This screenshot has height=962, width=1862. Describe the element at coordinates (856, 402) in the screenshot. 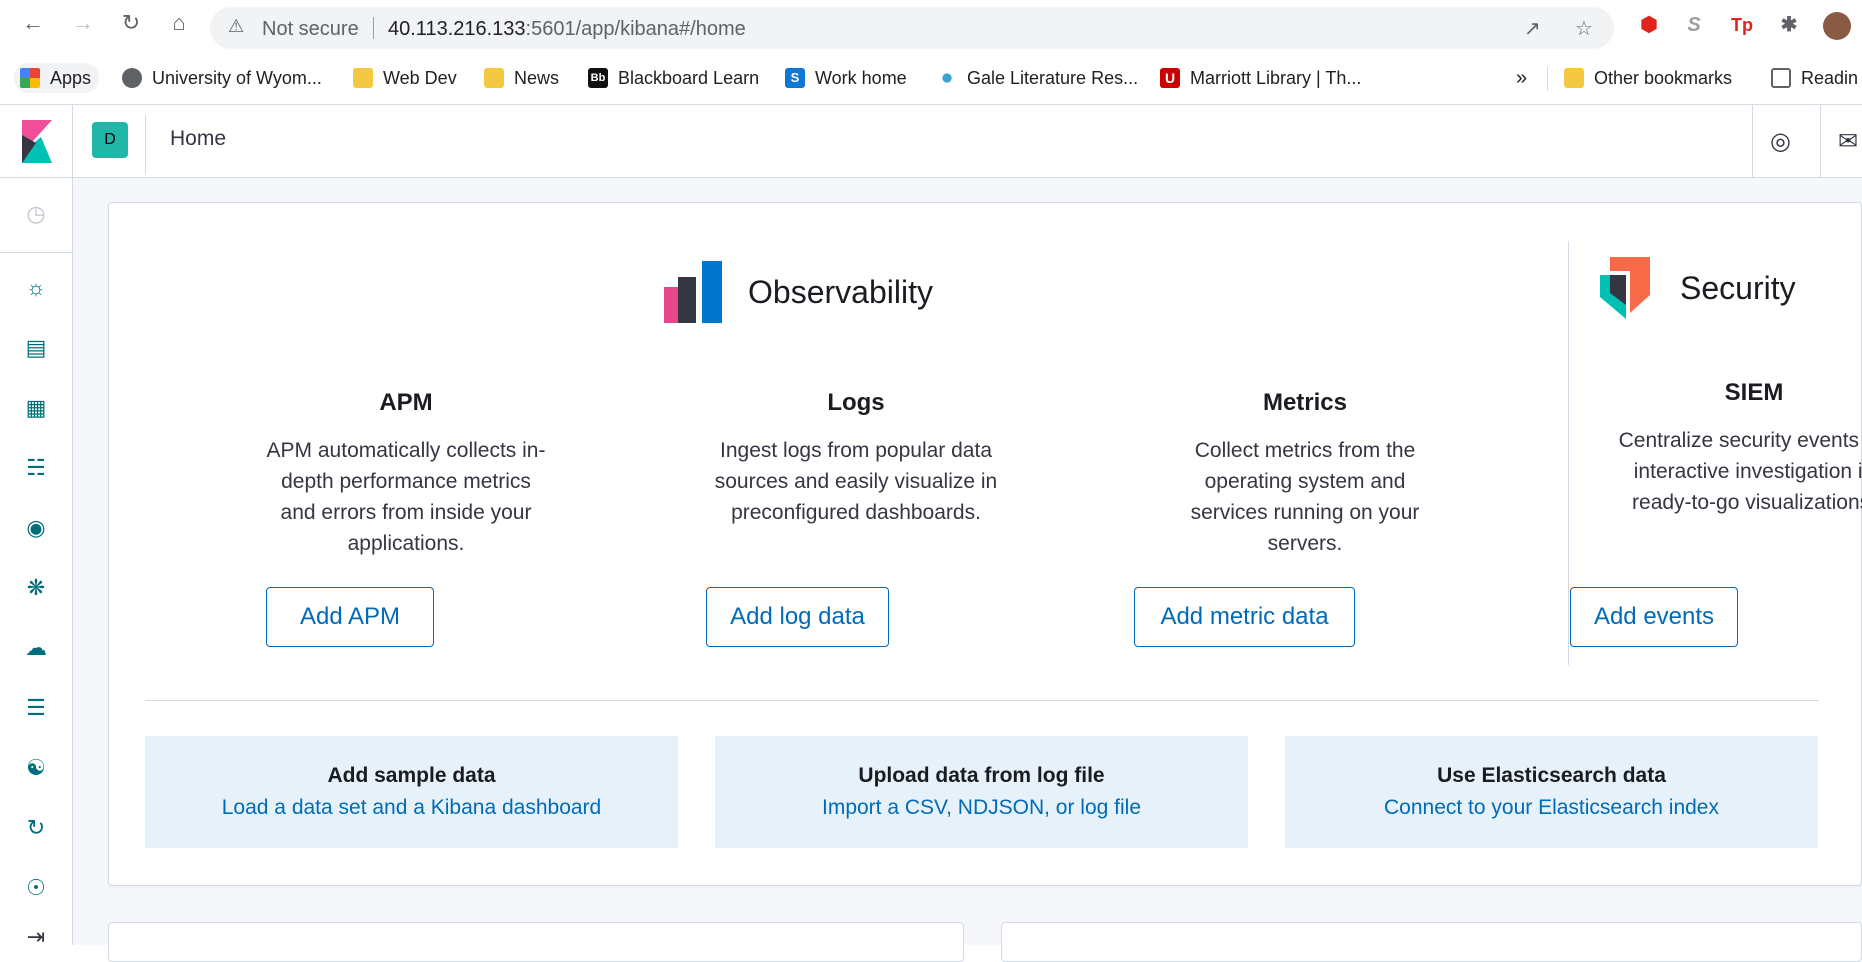

I see `logs-title: Logs` at that location.